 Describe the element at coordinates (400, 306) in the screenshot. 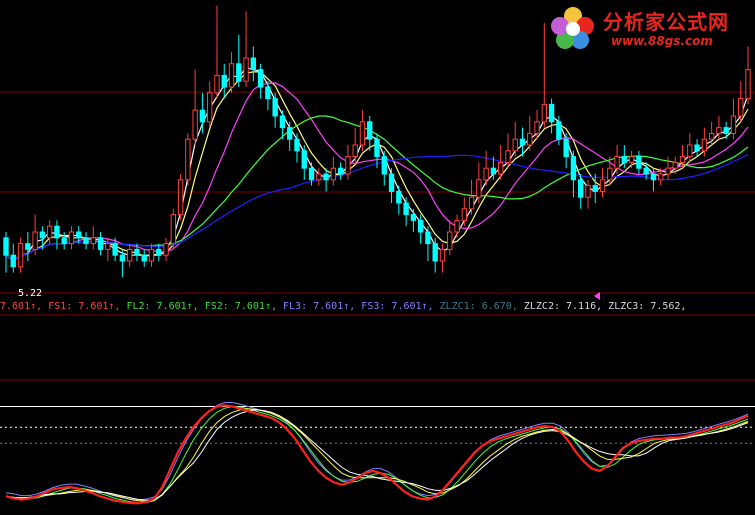

I see `legend-item: FS3: 7.601↑,` at that location.